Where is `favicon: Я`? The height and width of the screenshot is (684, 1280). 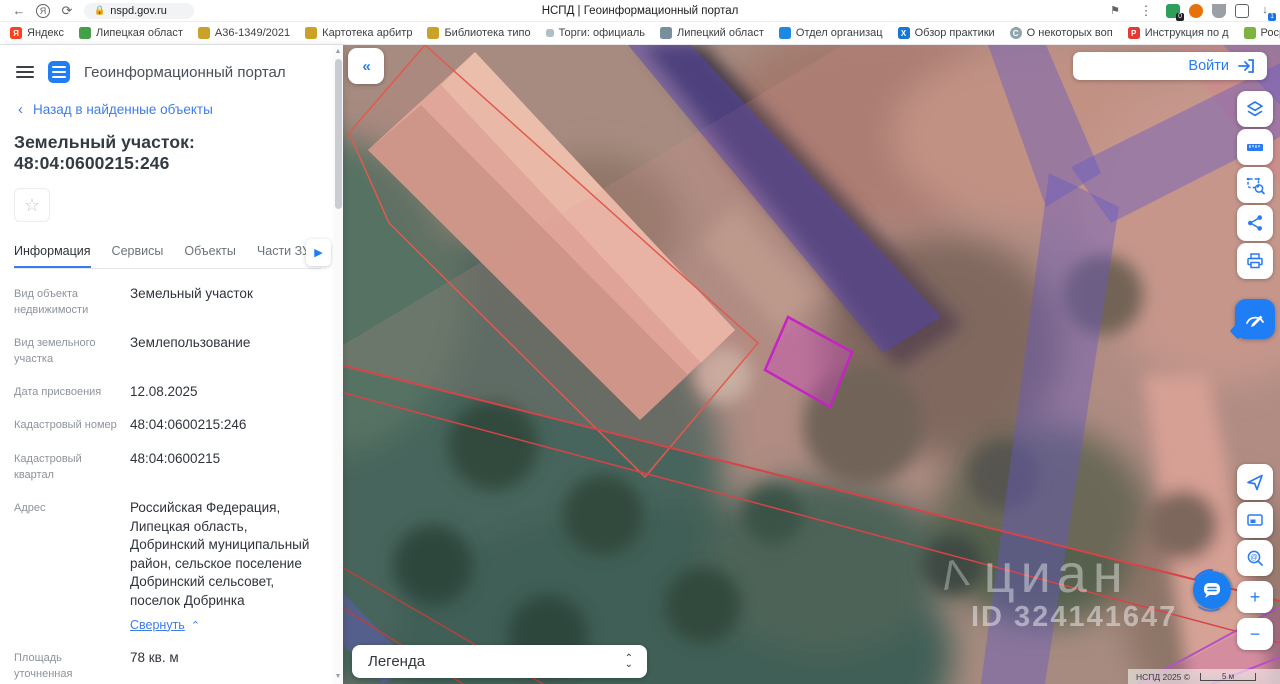 favicon: Я is located at coordinates (16, 33).